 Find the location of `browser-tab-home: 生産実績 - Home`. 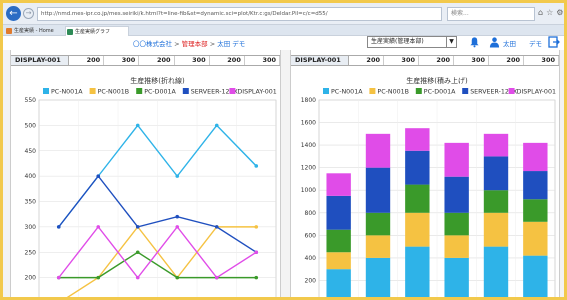

browser-tab-home: 生産実績 - Home is located at coordinates (34, 31).